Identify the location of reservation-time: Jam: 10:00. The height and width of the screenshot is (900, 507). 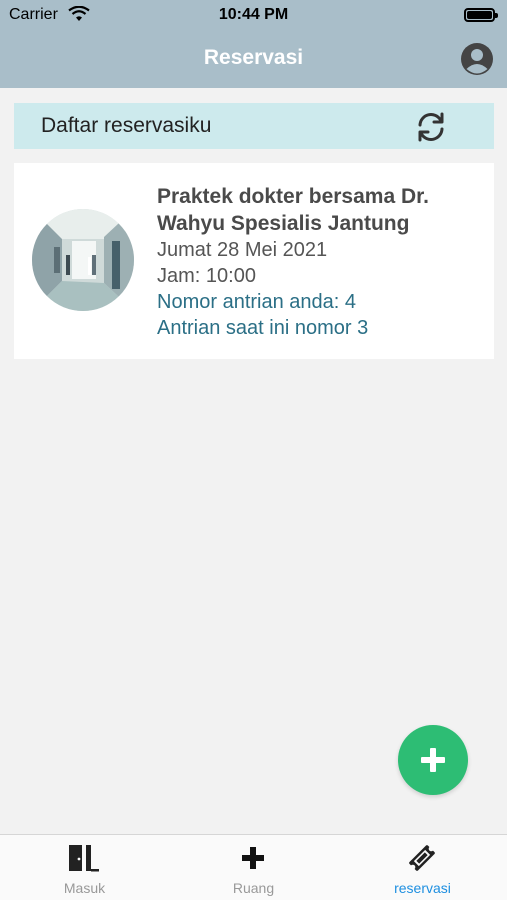
(206, 276).